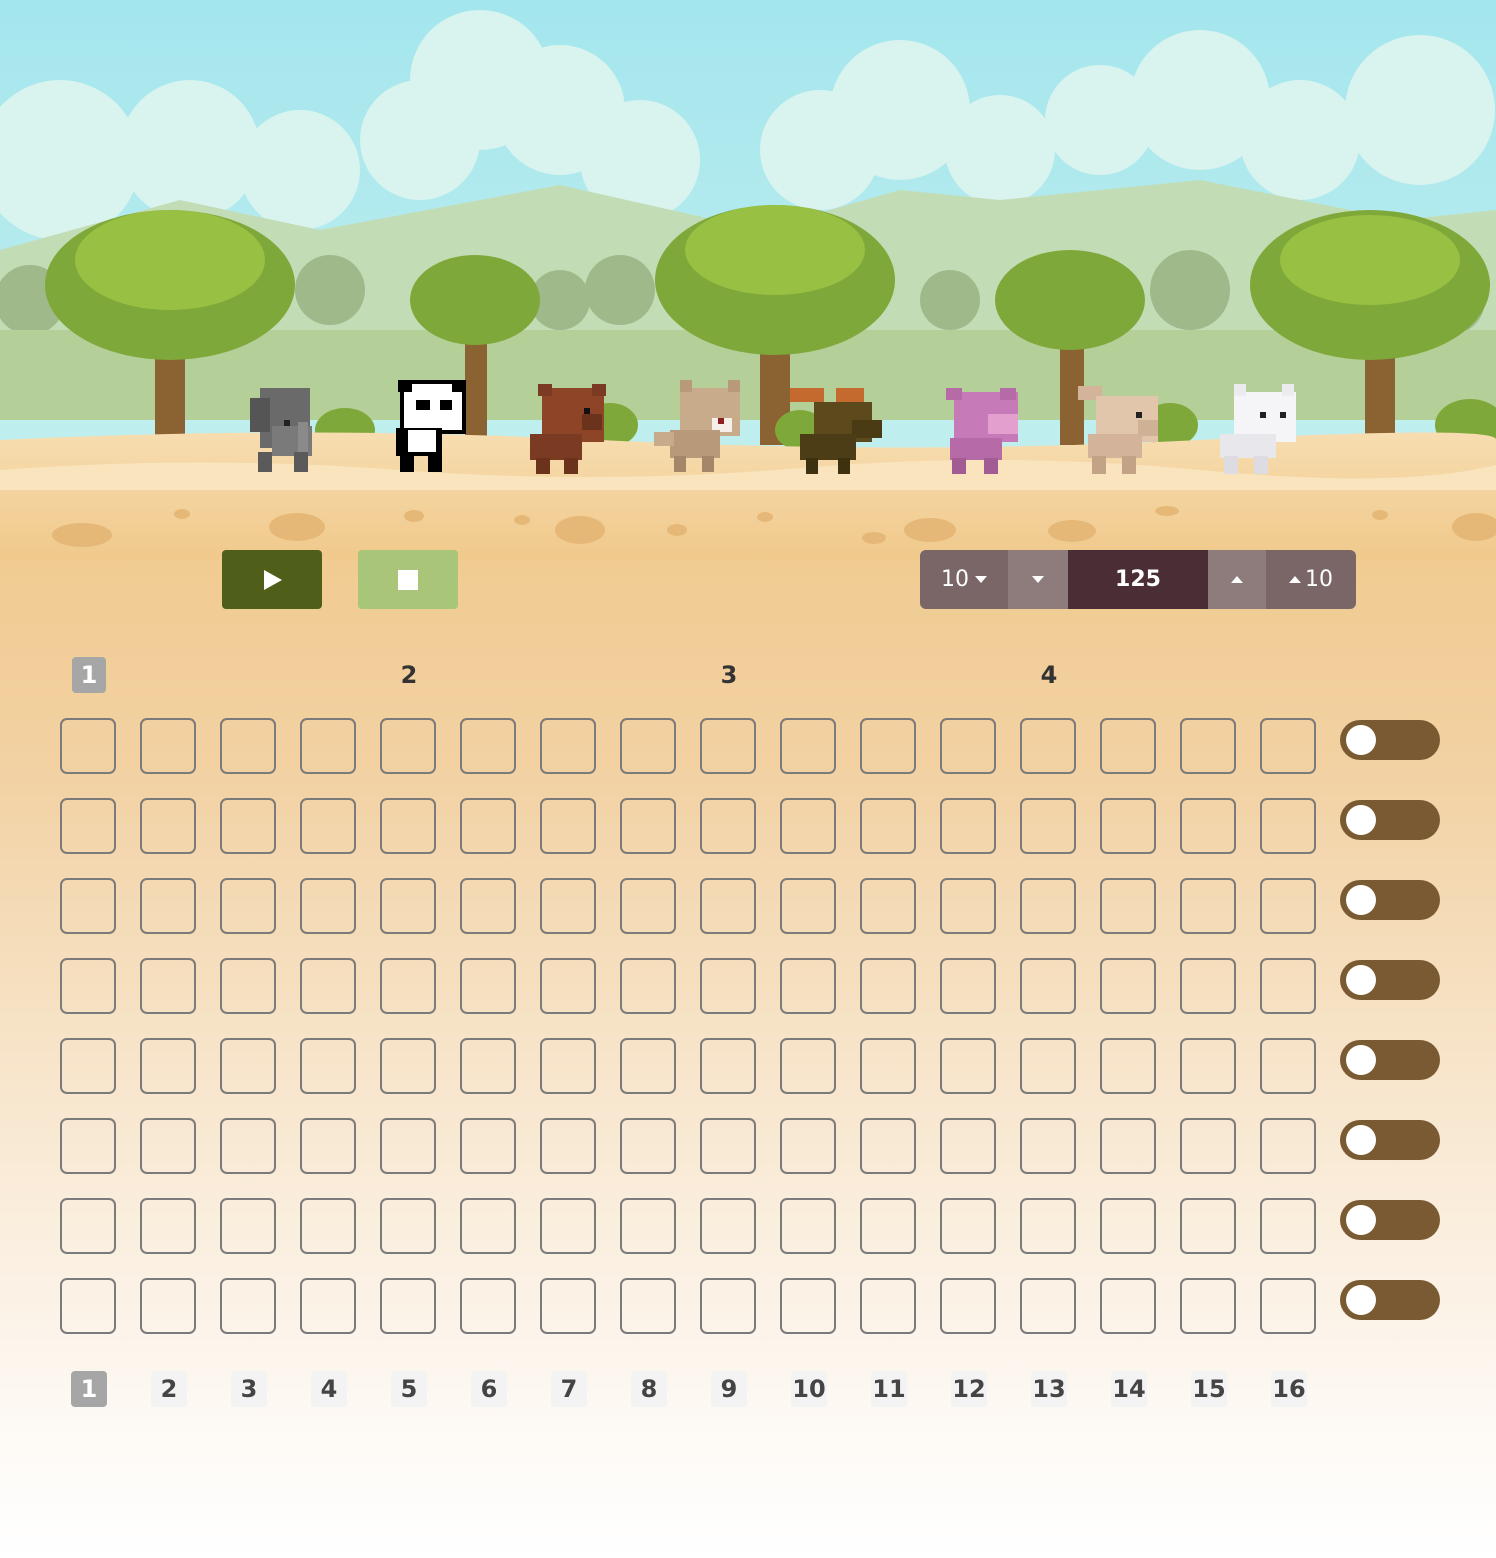 This screenshot has width=1496, height=1558. I want to click on row-toggle-white-cat, so click(1390, 1300).